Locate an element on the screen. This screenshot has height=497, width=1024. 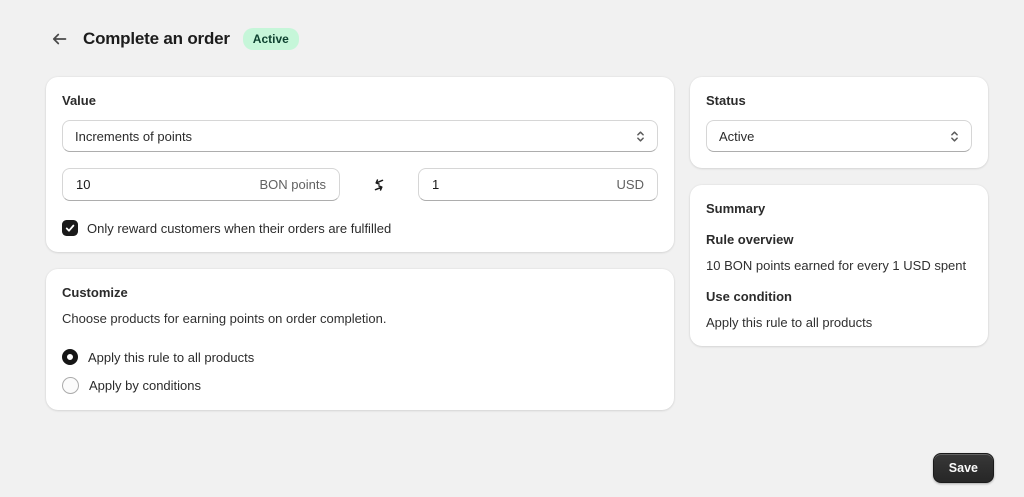
usd-field: USD is located at coordinates (538, 185).